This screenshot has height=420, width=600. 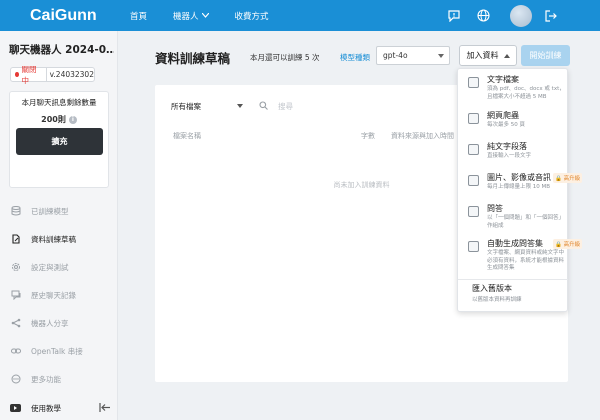 I want to click on sidebar-item-label: 資料訓練草稿, so click(x=53, y=239).